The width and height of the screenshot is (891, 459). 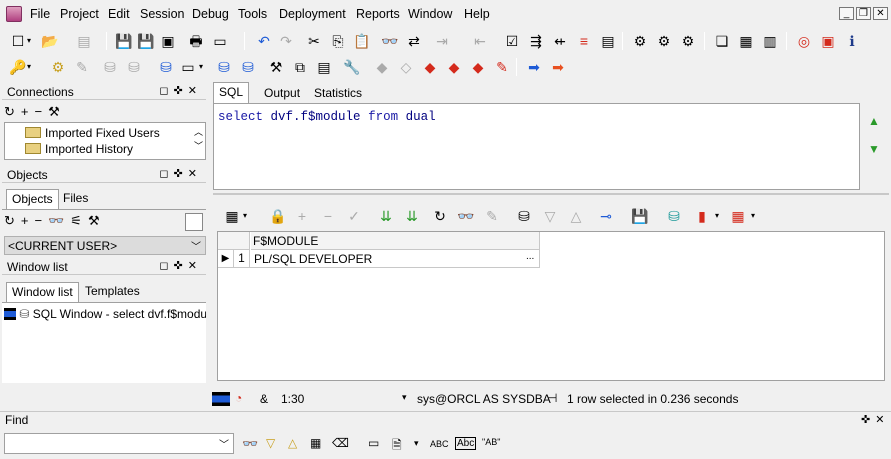 I want to click on tab-statistics: Statistics, so click(x=338, y=94).